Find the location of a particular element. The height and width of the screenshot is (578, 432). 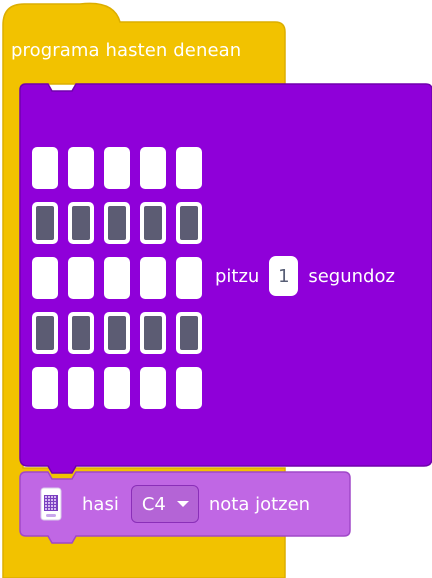

microbit-icon is located at coordinates (51, 504).